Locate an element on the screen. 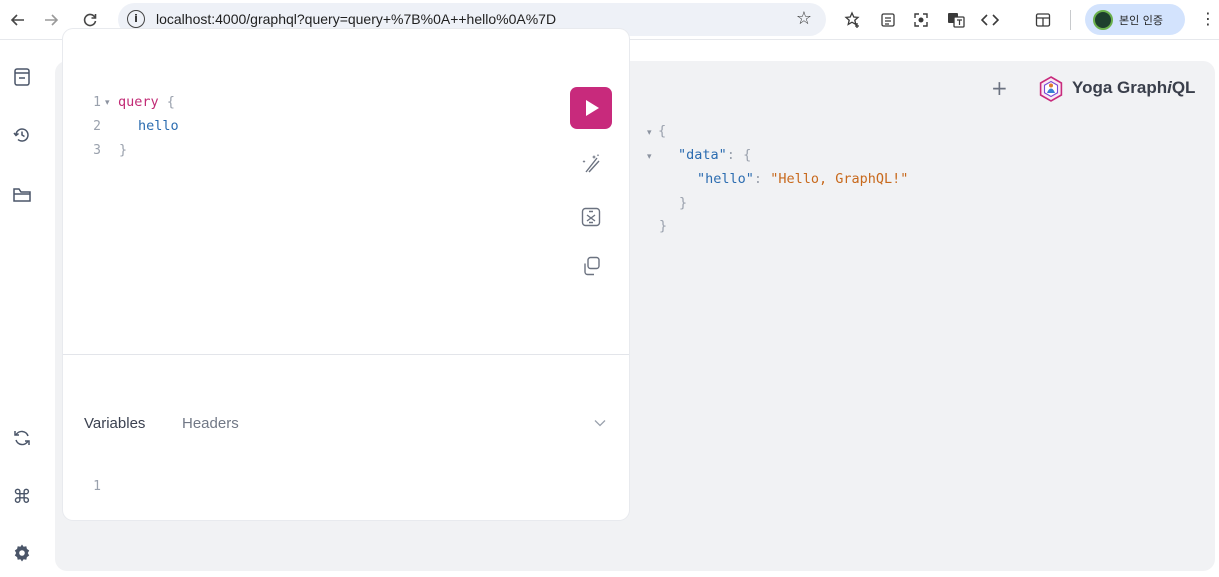  result-close-brace: } is located at coordinates (663, 226).